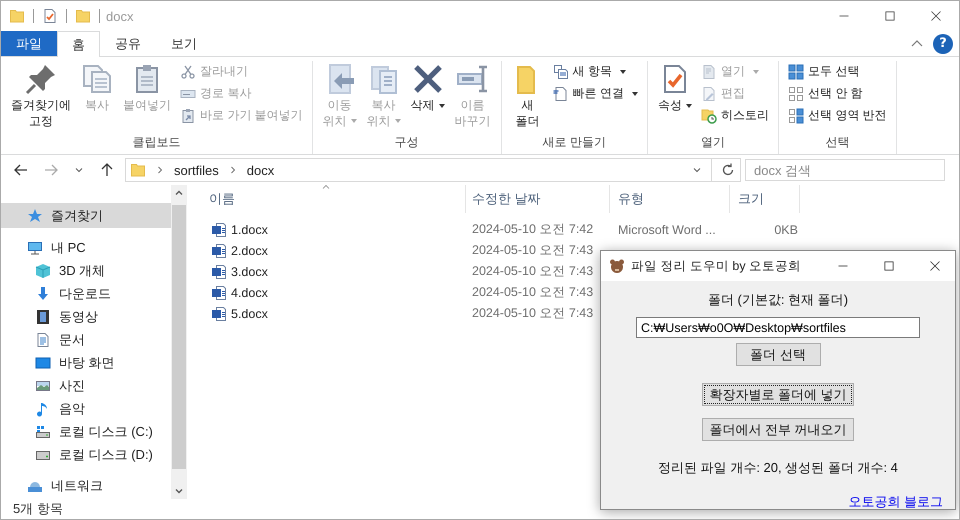 Image resolution: width=960 pixels, height=520 pixels. I want to click on window-title: docx, so click(120, 16).